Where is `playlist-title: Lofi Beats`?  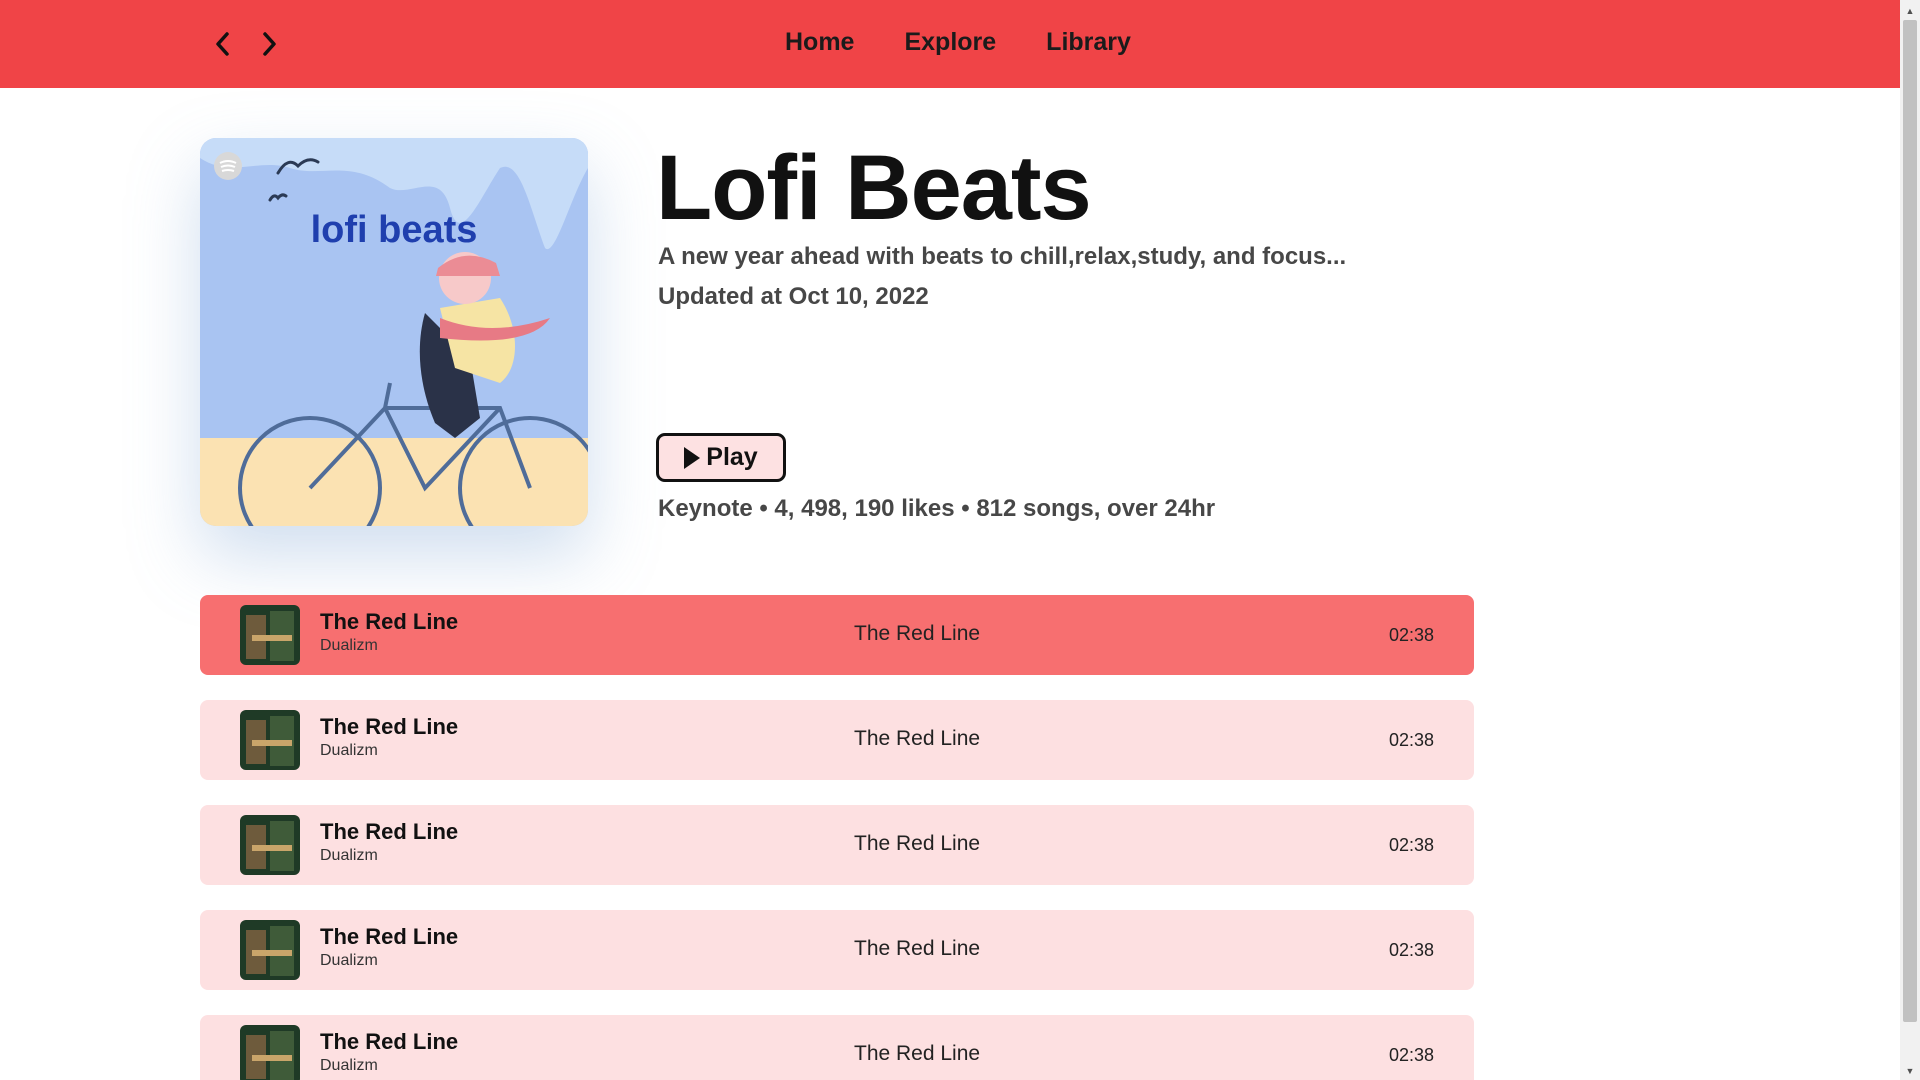
playlist-title: Lofi Beats is located at coordinates (874, 188).